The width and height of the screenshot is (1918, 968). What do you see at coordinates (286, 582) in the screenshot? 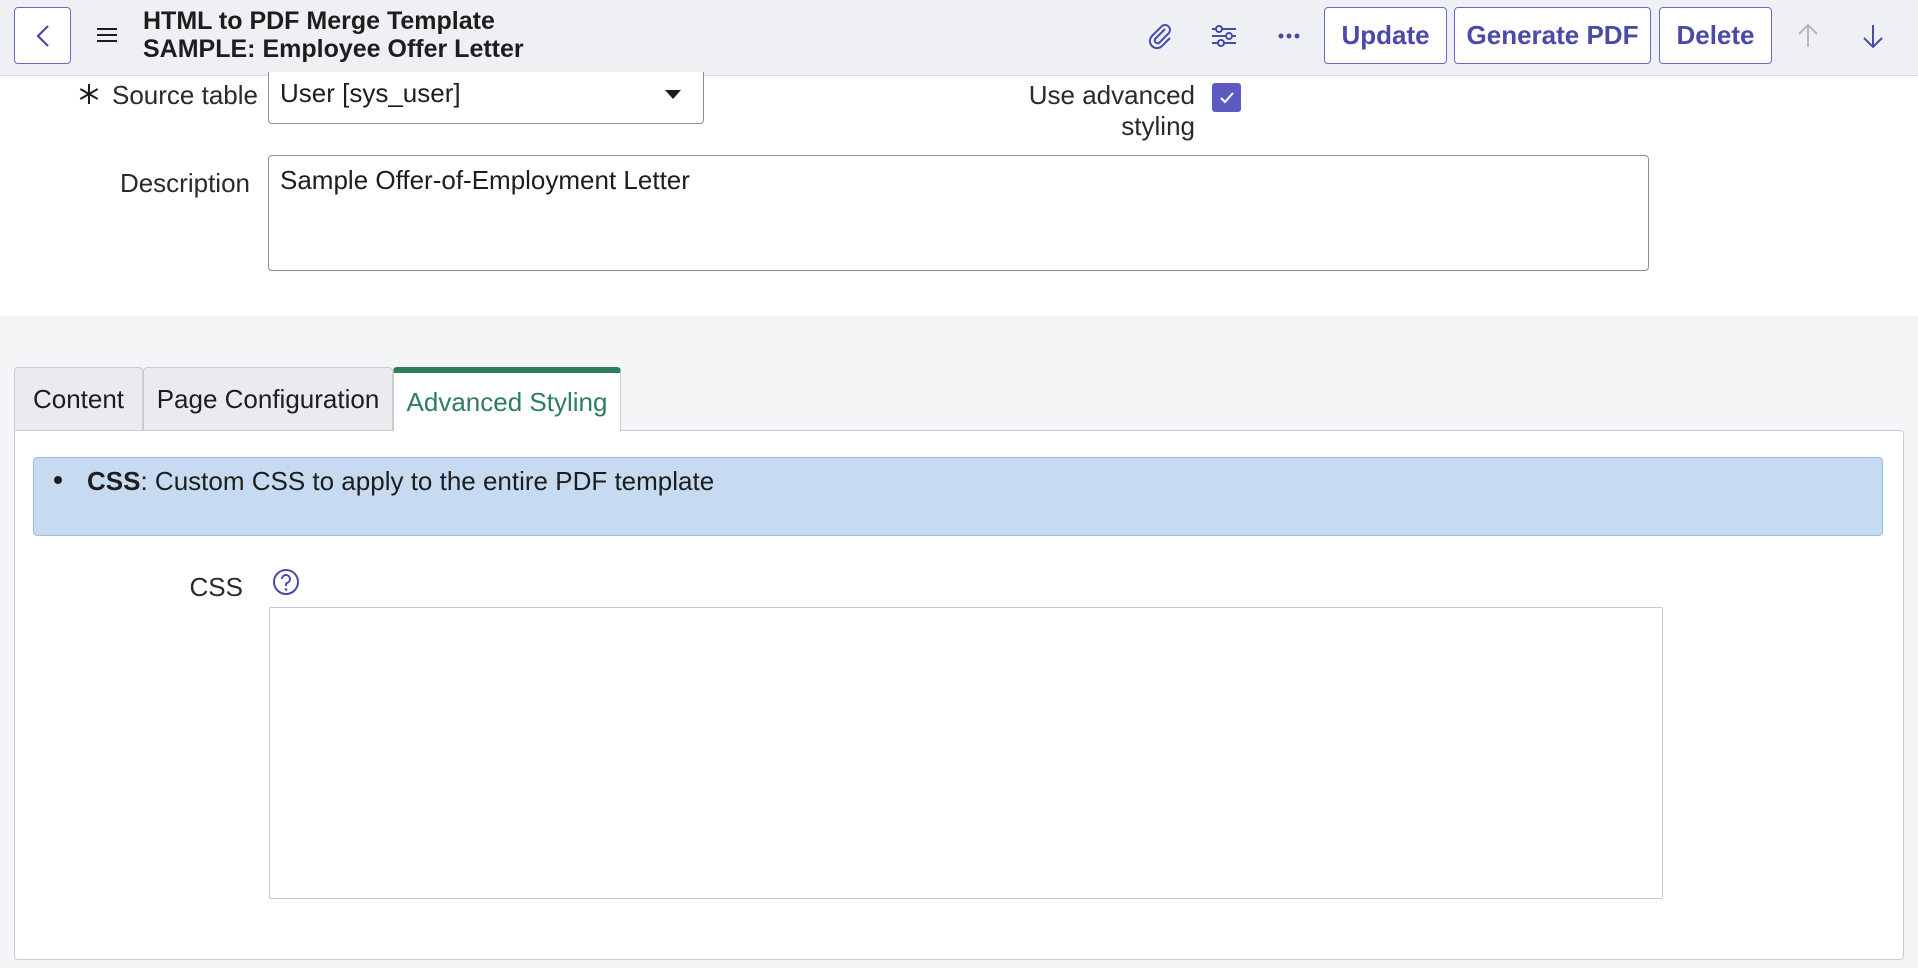
I see `help-icon` at bounding box center [286, 582].